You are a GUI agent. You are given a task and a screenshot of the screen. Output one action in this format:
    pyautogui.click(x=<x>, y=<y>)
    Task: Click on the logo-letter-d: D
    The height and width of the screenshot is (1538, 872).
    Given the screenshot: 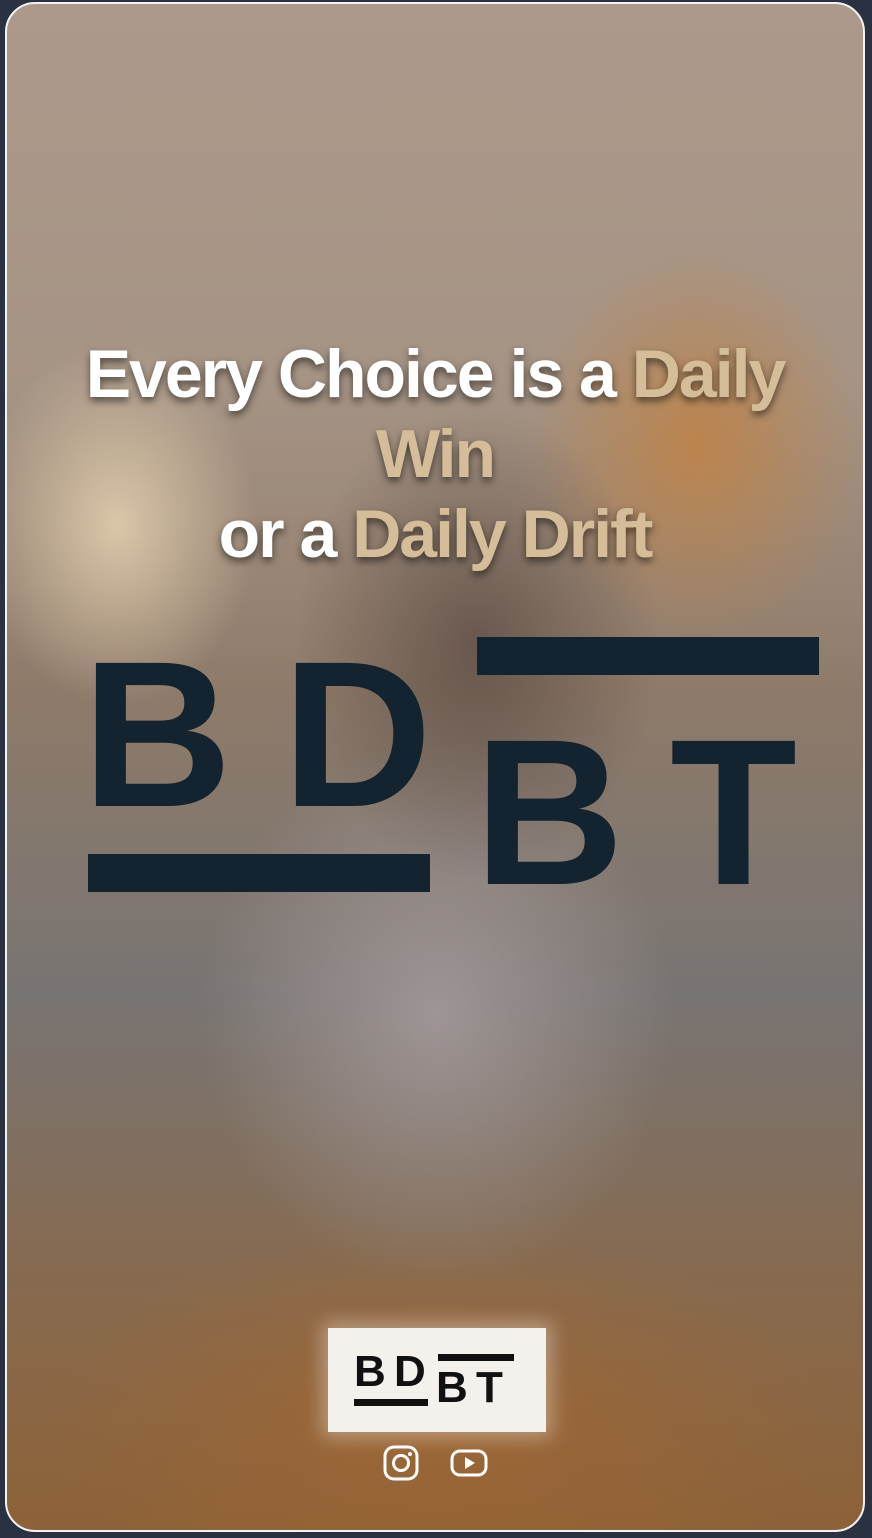 What is the action you would take?
    pyautogui.click(x=357, y=742)
    